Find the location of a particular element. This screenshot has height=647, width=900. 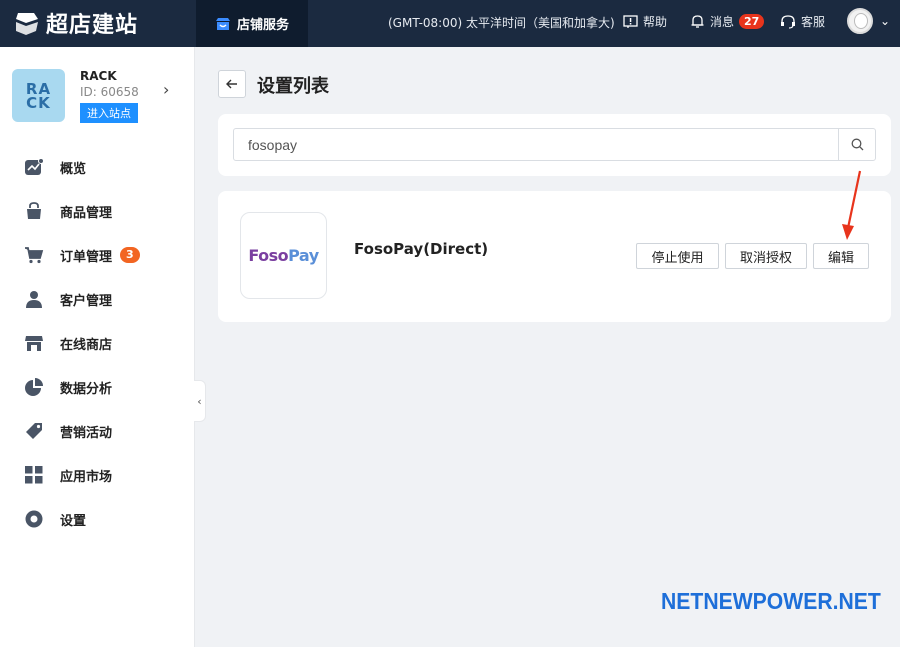

watermark: NETNEWPOWER.NET is located at coordinates (771, 601).